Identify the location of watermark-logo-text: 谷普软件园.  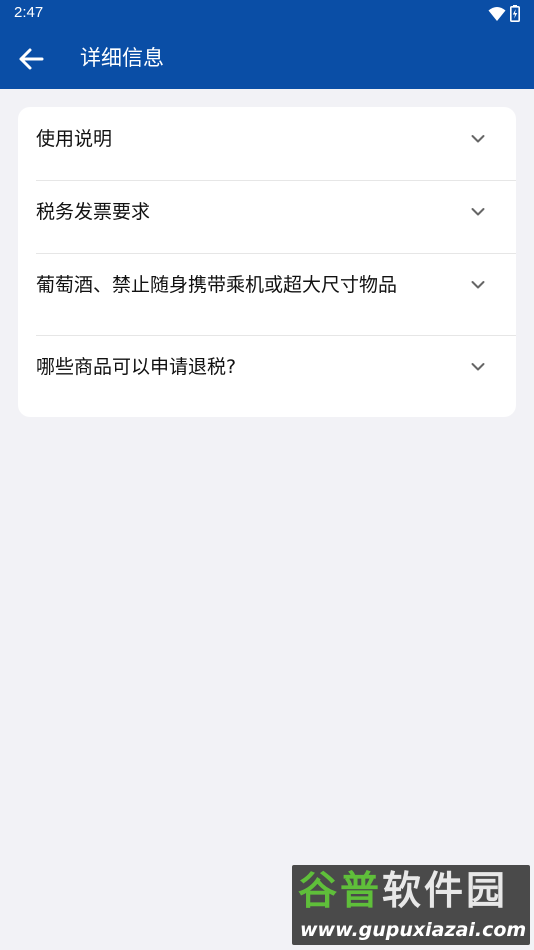
(403, 892).